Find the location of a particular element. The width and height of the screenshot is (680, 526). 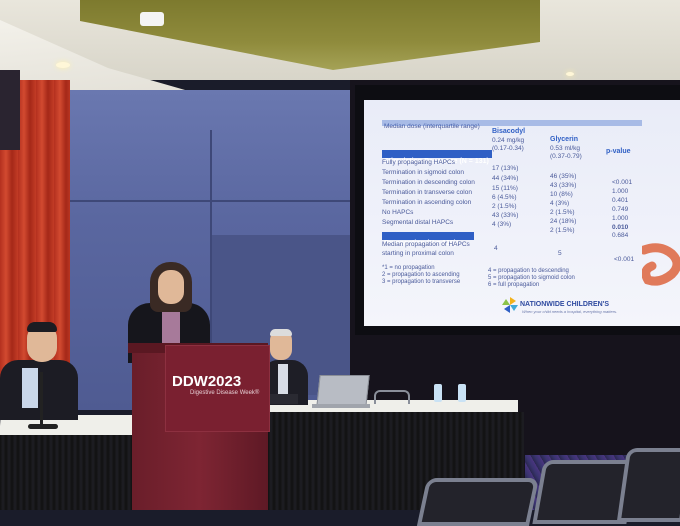

panelist-left-shirt is located at coordinates (30, 388).